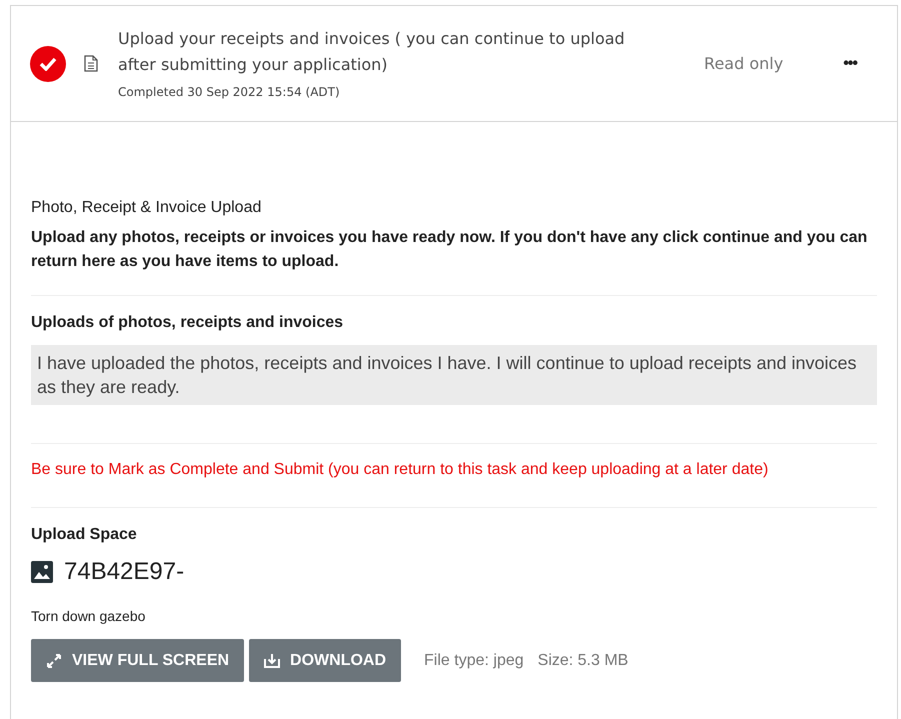 The image size is (901, 719). What do you see at coordinates (583, 660) in the screenshot?
I see `file-size-text: Size: 5.3 MB` at bounding box center [583, 660].